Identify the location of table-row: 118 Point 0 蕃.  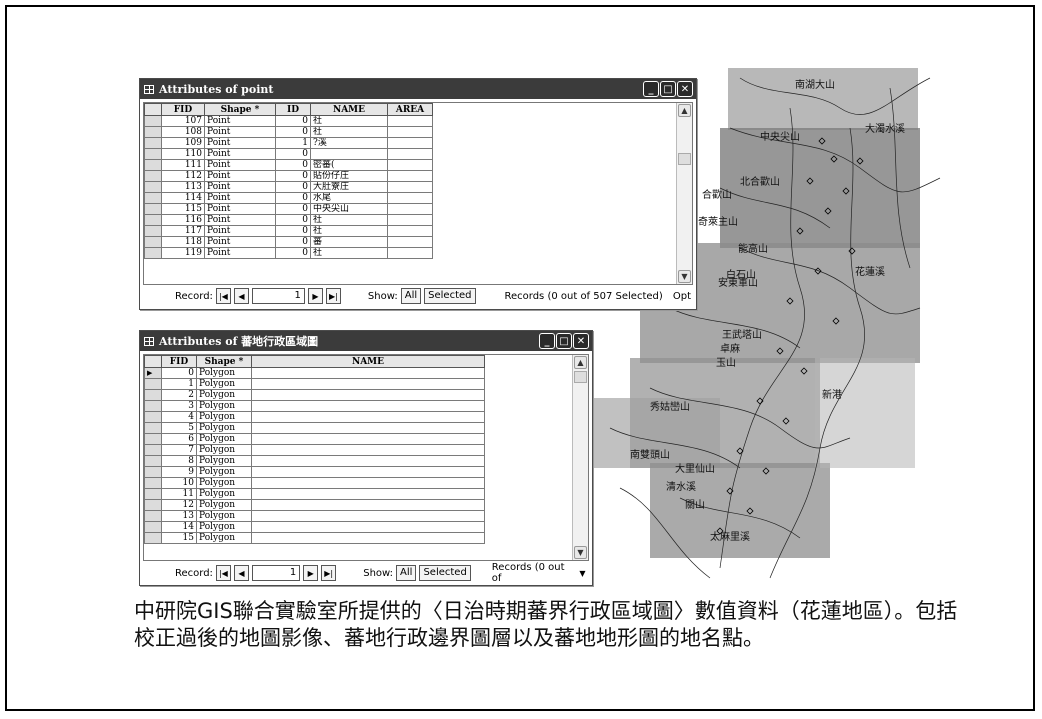
(288, 242).